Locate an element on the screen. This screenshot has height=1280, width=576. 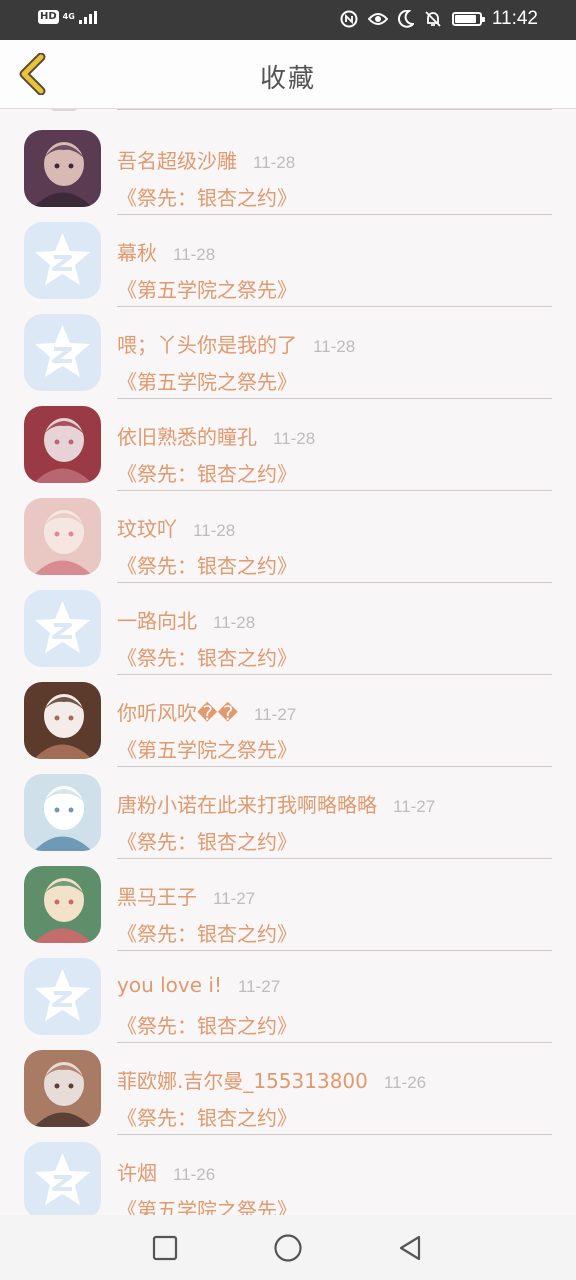
recent-apps-button is located at coordinates (165, 1248).